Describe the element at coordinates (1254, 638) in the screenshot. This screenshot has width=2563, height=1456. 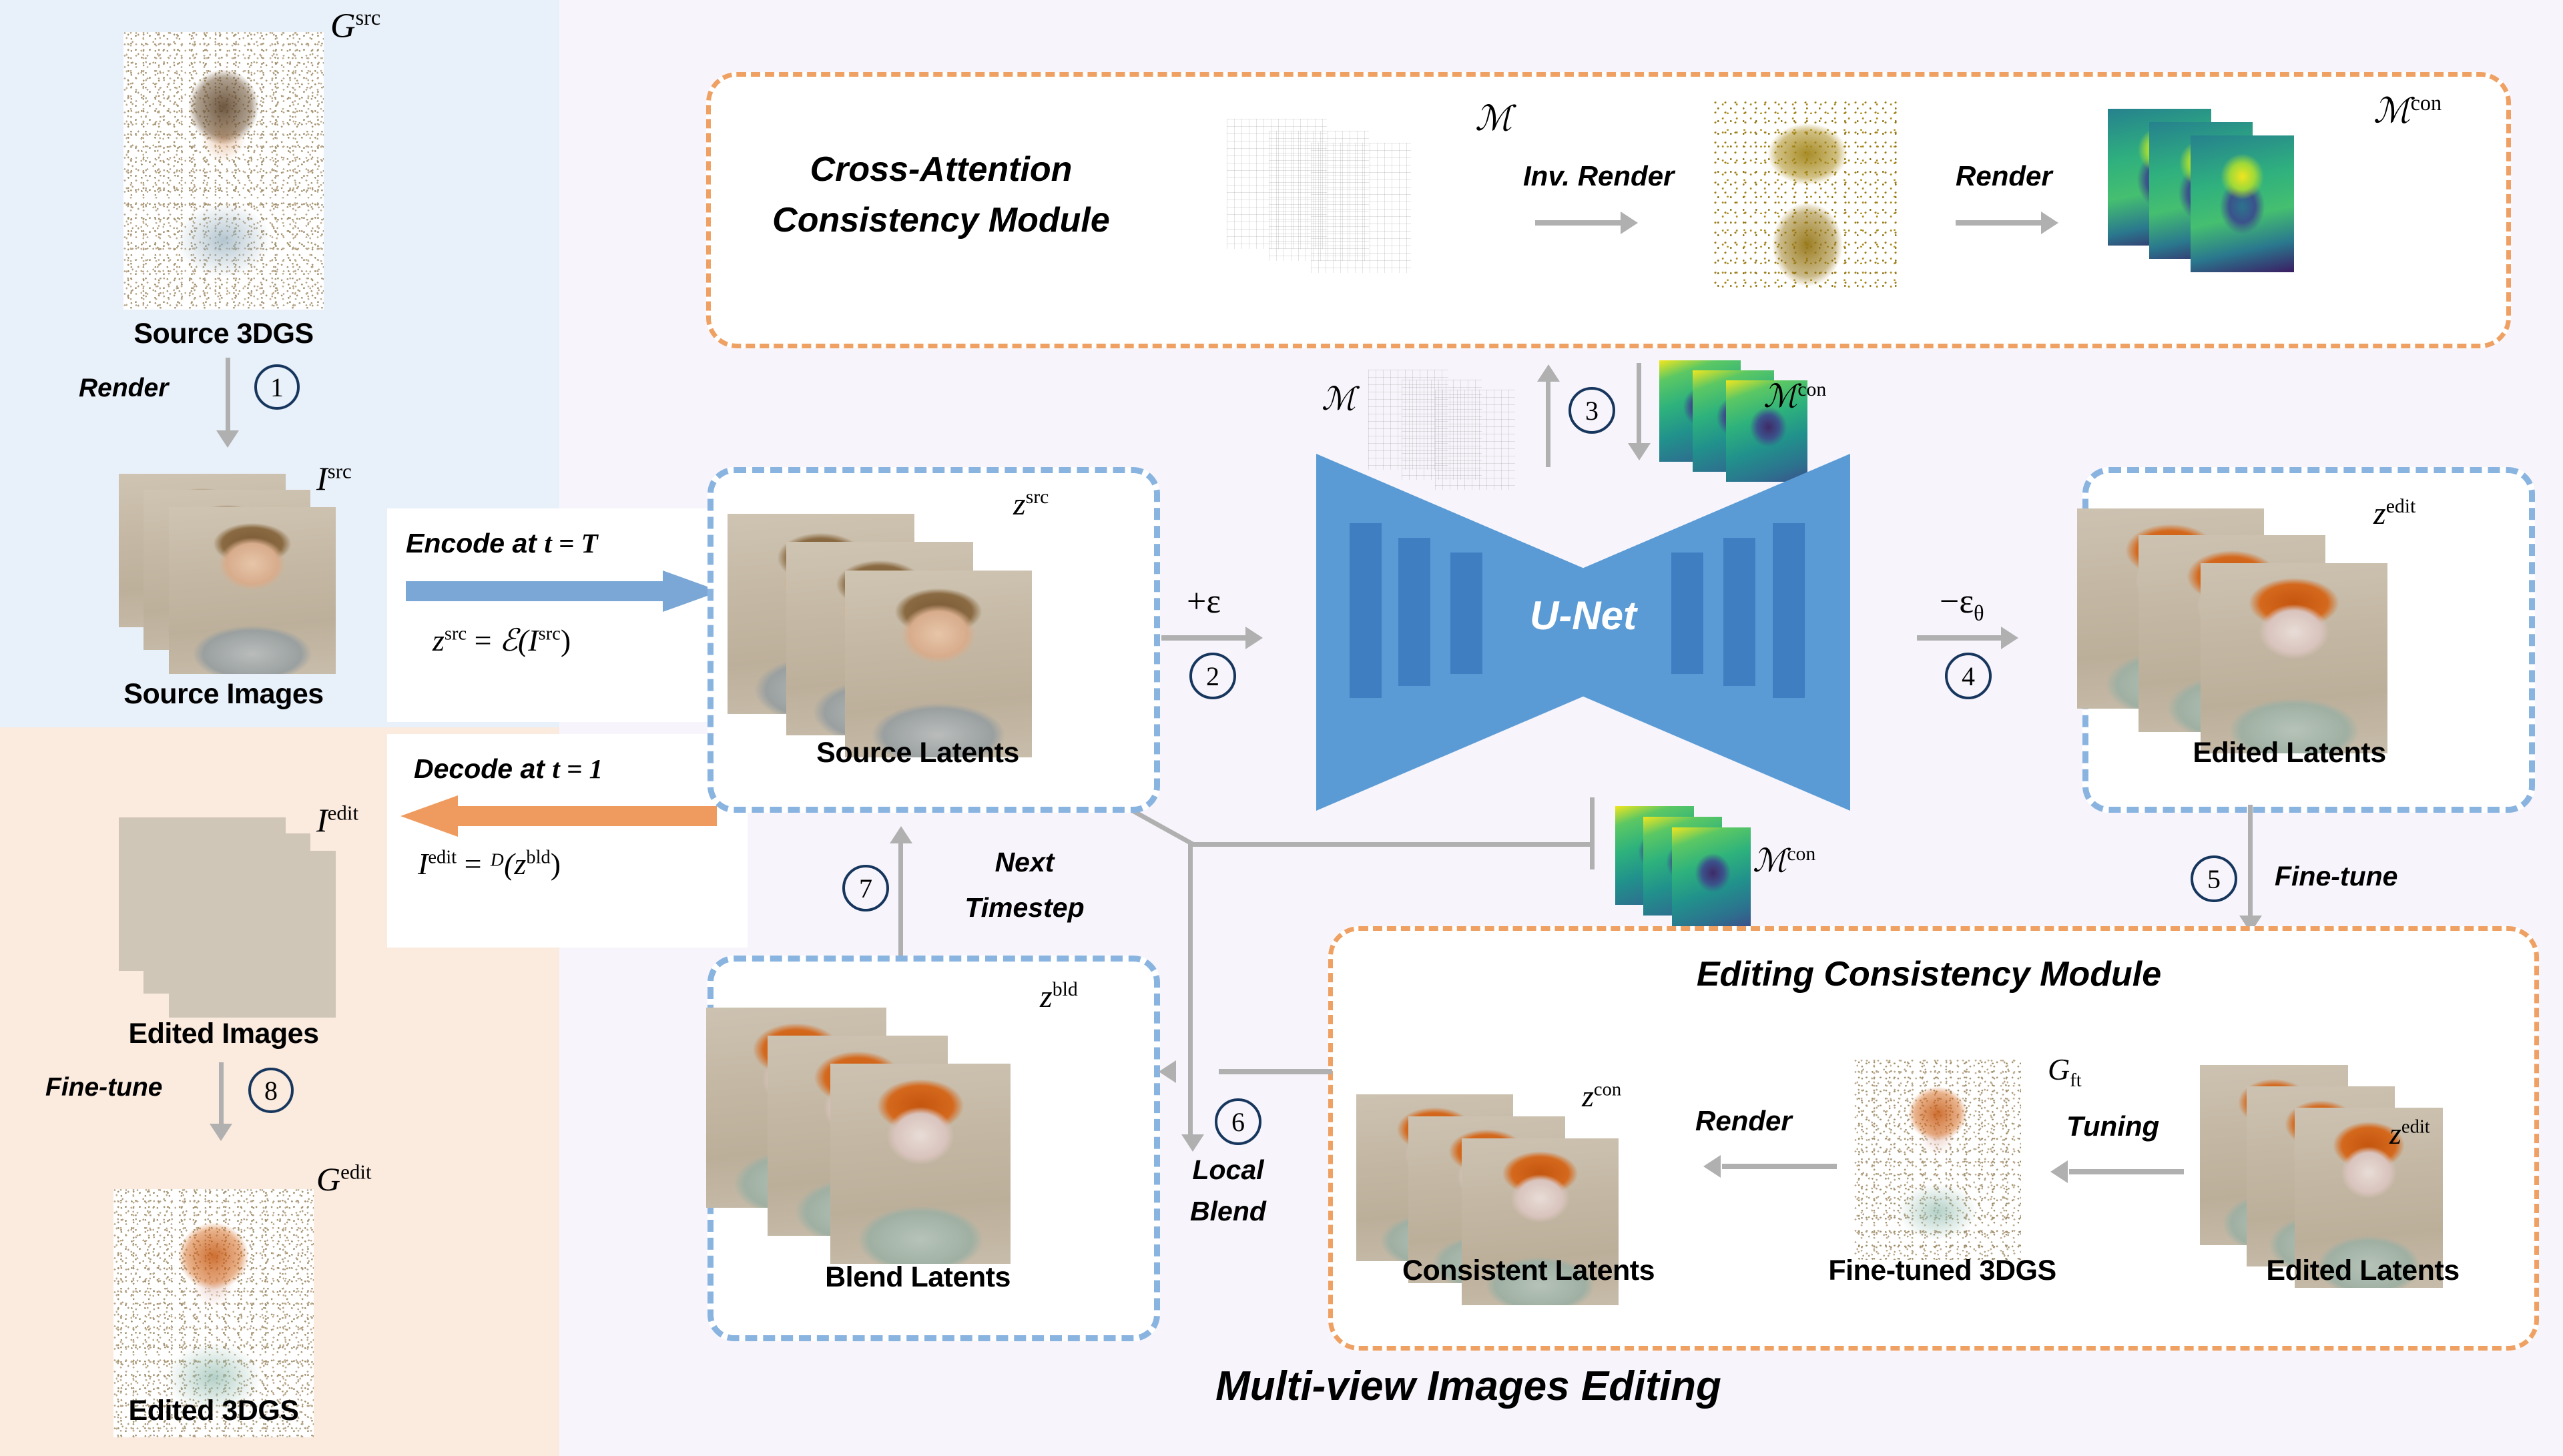
I see `add-noise-arrow-head` at that location.